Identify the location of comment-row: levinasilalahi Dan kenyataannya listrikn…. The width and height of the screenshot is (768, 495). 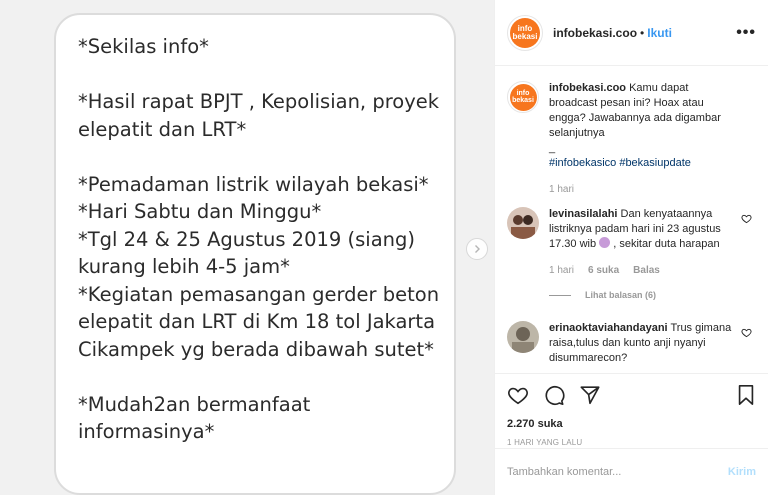
(631, 255).